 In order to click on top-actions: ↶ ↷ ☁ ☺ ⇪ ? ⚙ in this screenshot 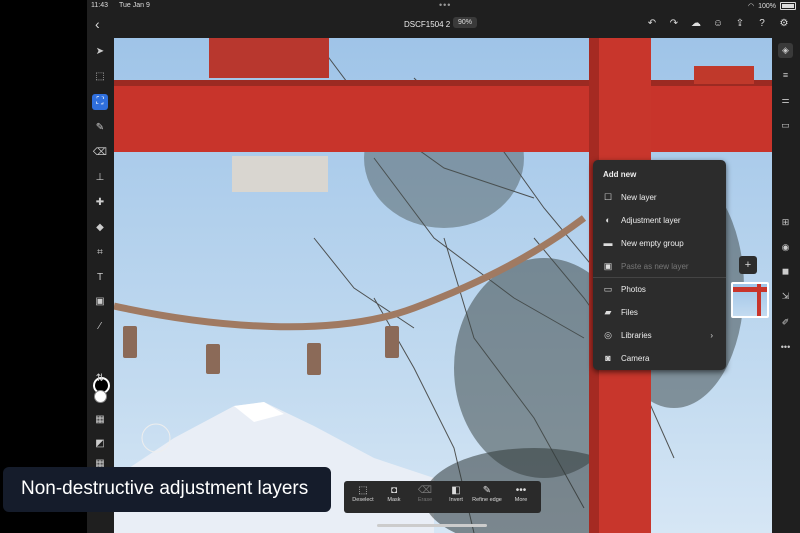, I will do `click(718, 24)`.